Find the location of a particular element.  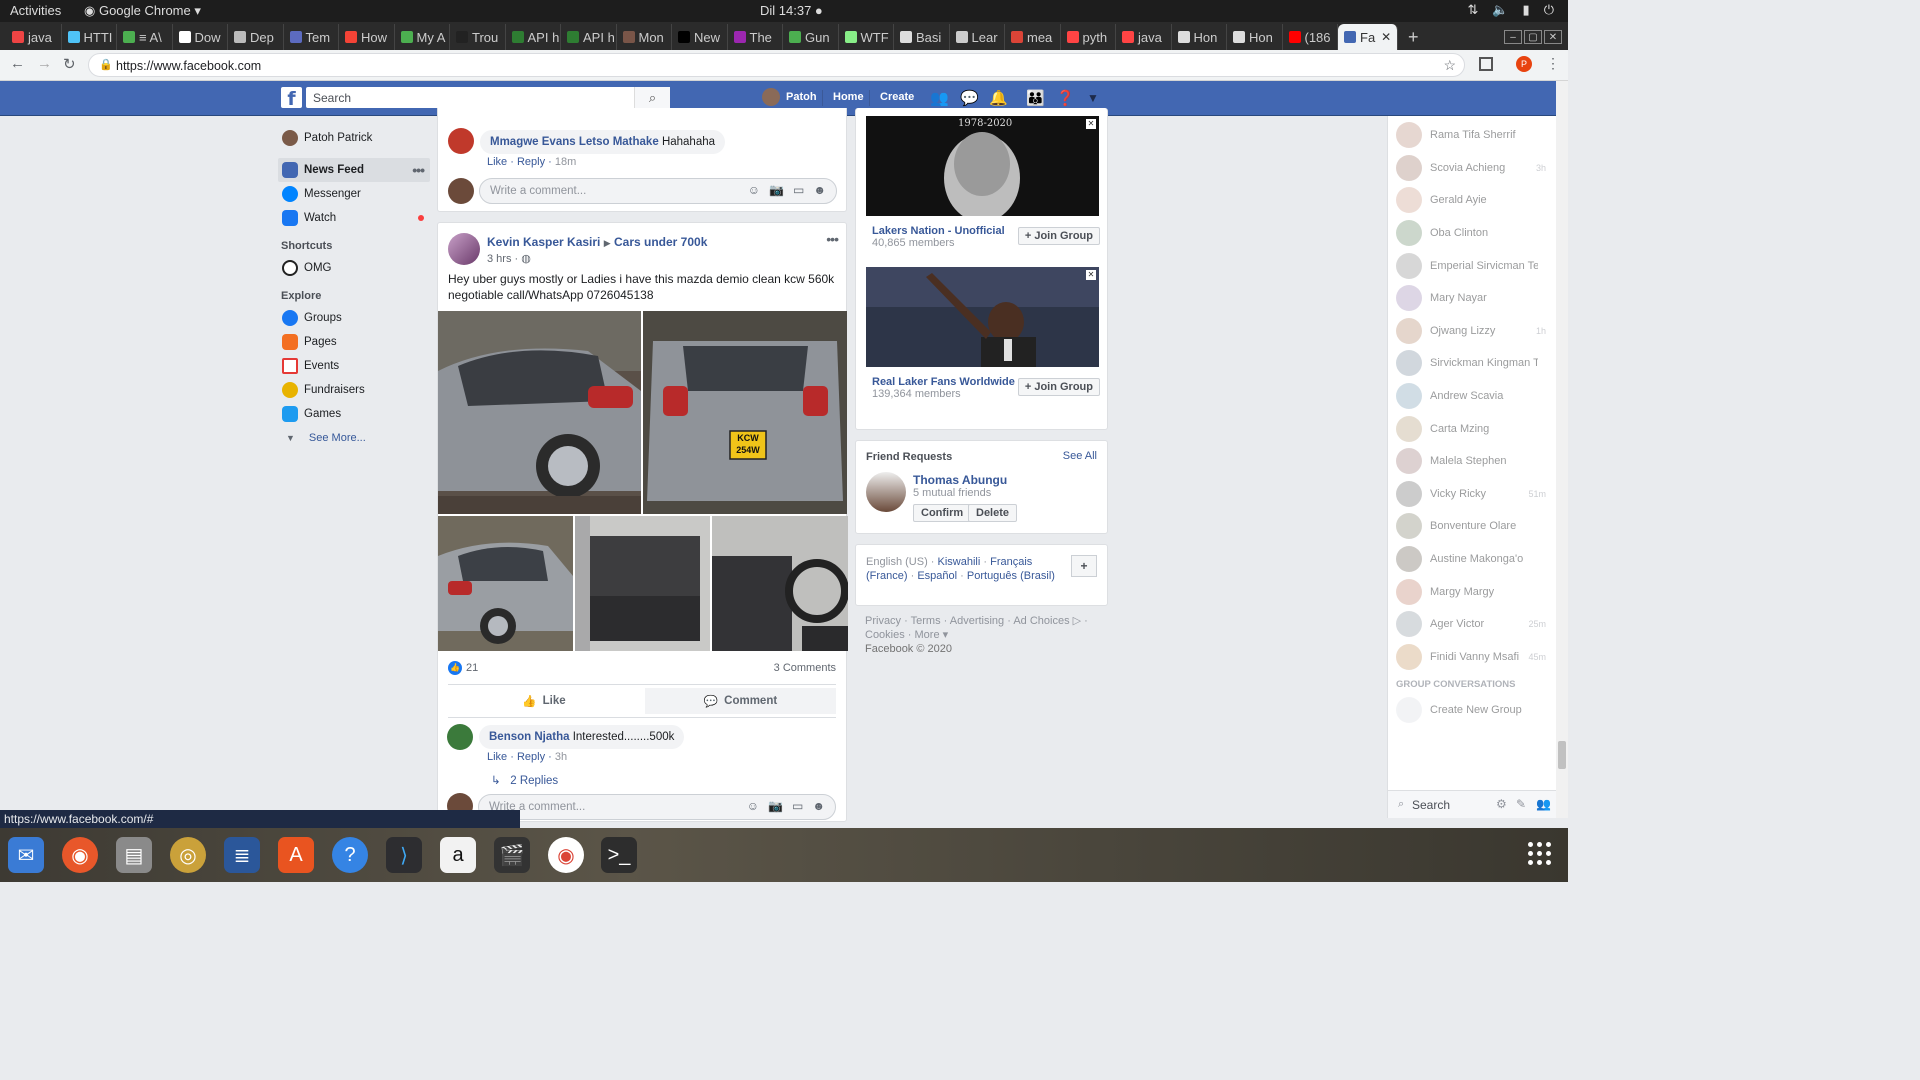

notifications-icon: 🔔 is located at coordinates (998, 98).